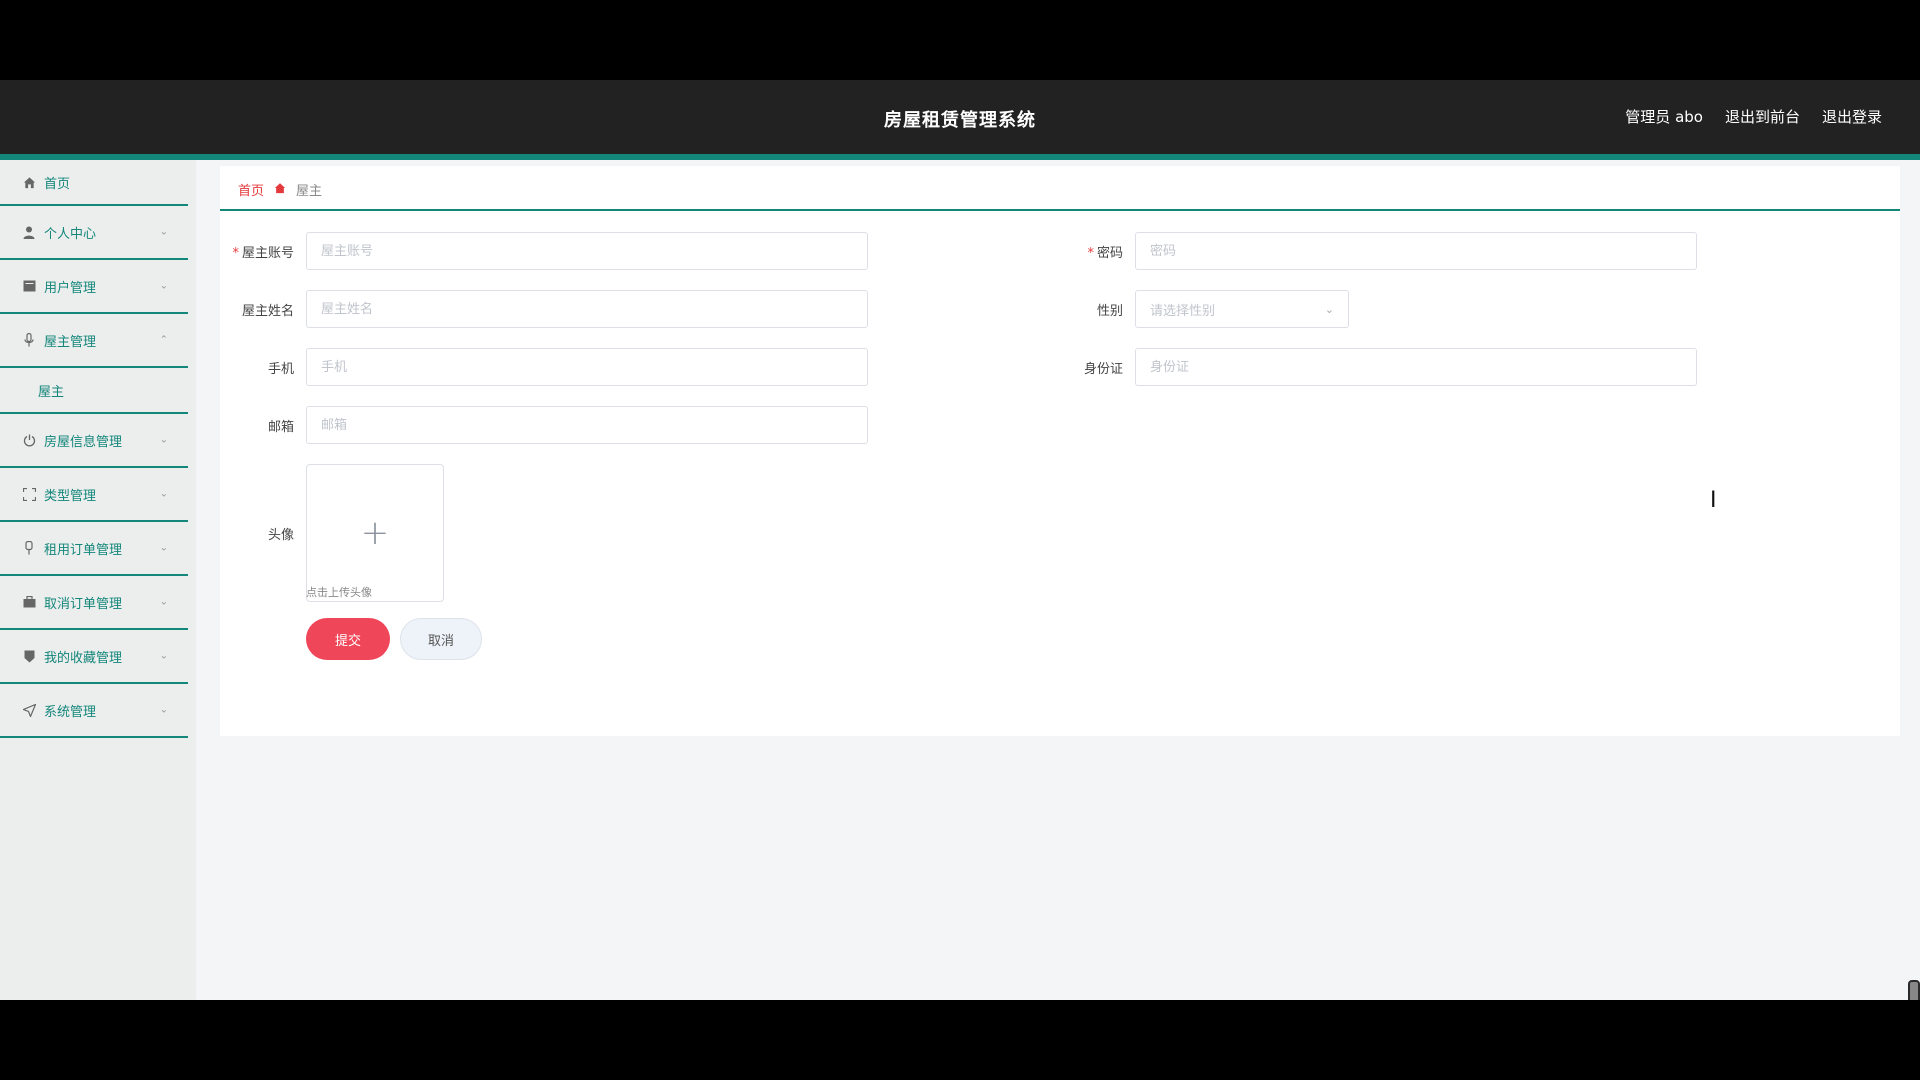 The image size is (1920, 1080). I want to click on header-actions: 管理员 abo 退出到前台 退出登录, so click(1753, 116).